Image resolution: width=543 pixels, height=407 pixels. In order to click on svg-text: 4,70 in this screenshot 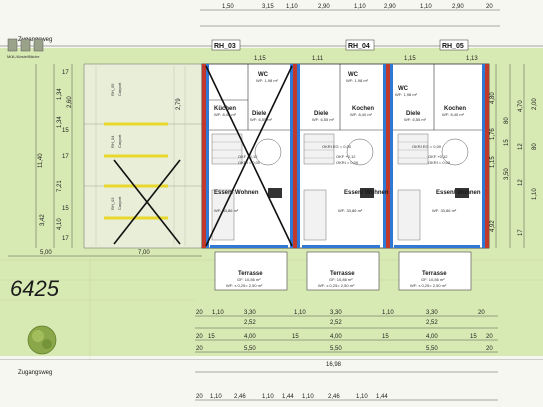, I will do `click(521, 106)`.